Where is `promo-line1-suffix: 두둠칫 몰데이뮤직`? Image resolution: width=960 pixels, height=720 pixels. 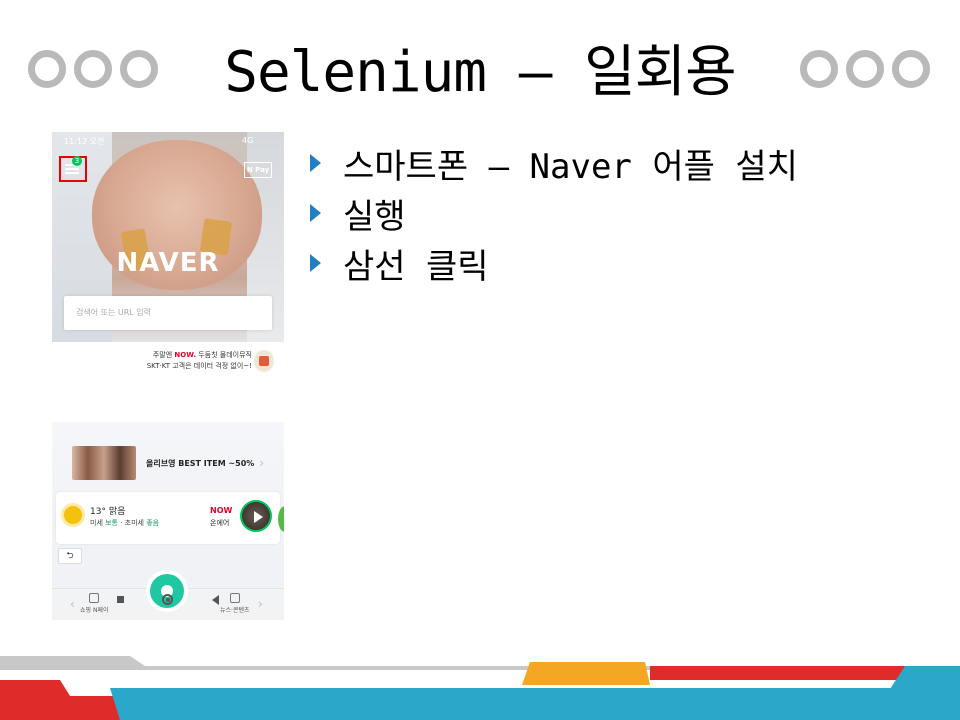
promo-line1-suffix: 두둠칫 몰데이뮤직 is located at coordinates (224, 355).